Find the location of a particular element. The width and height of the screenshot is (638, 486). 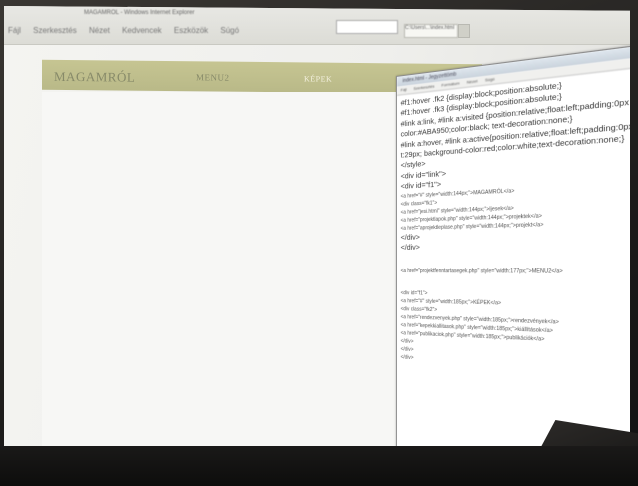

browser-menu-file: Fájl is located at coordinates (14, 30).